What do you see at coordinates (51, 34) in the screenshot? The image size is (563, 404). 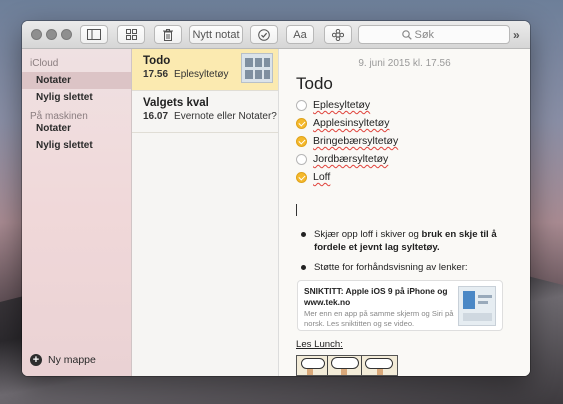 I see `minimize-window-button` at bounding box center [51, 34].